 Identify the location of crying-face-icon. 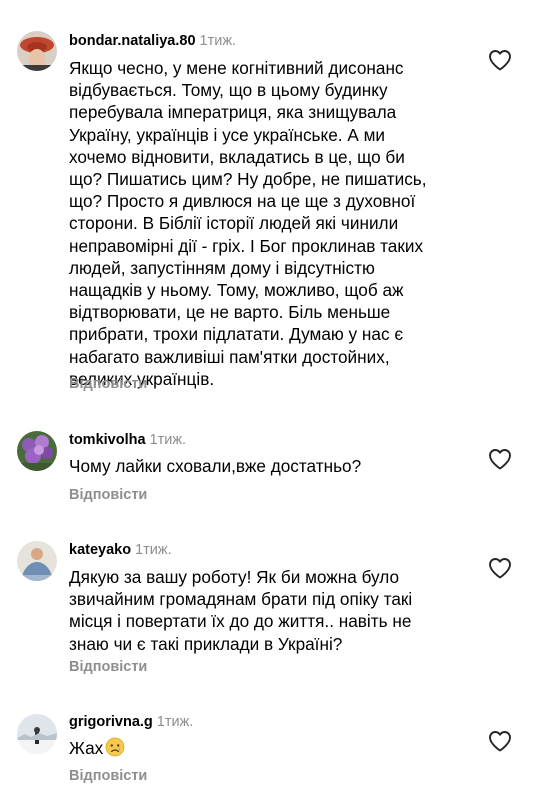
(115, 747).